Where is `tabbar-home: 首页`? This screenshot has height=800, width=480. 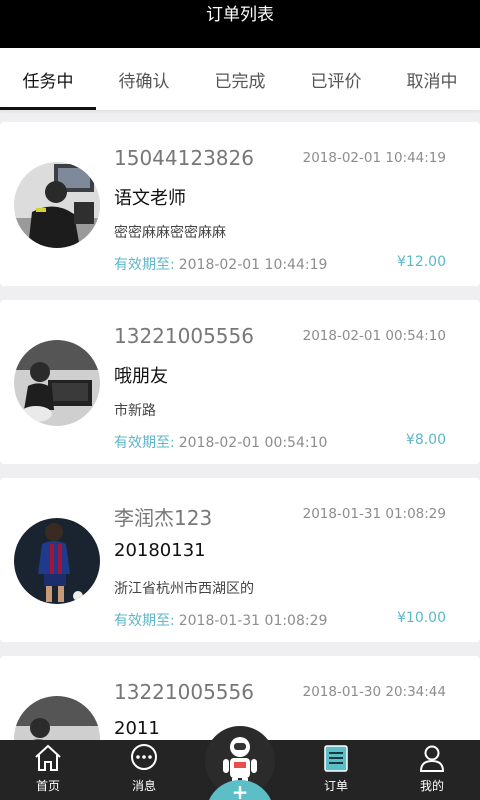 tabbar-home: 首页 is located at coordinates (48, 770).